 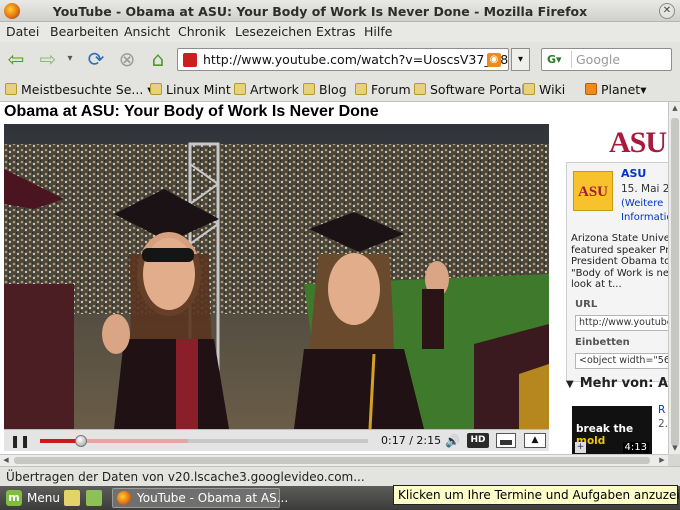 What do you see at coordinates (552, 89) in the screenshot?
I see `bookmark-label: Wiki` at bounding box center [552, 89].